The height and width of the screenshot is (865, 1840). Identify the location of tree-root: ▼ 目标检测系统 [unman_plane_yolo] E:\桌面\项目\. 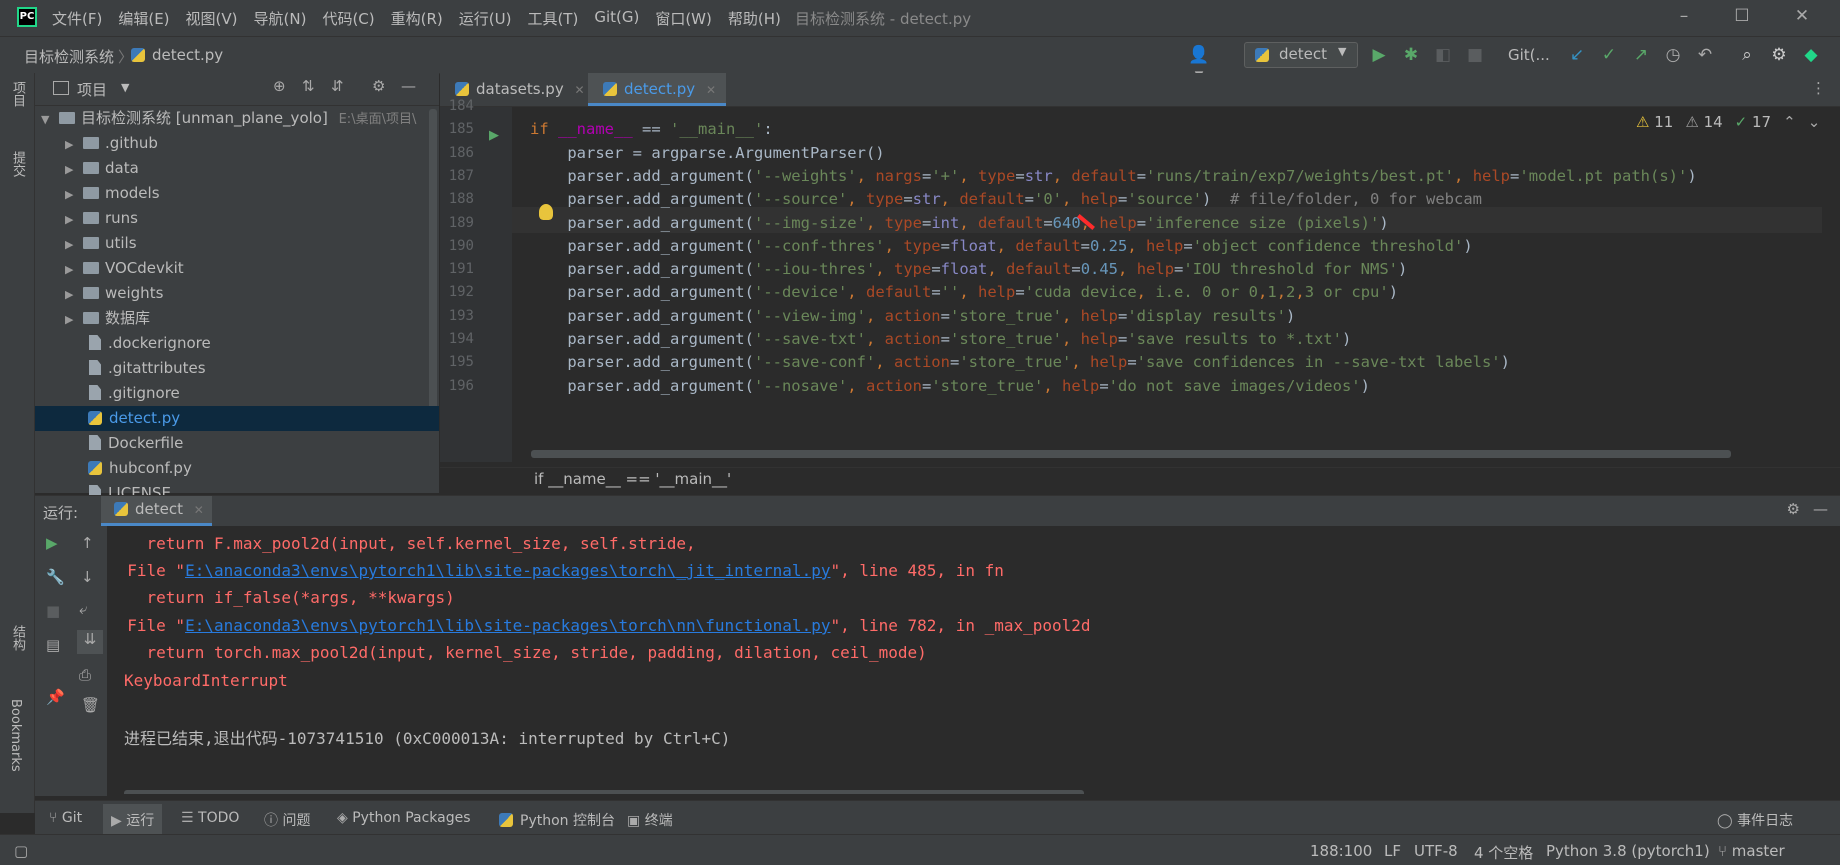
(237, 118).